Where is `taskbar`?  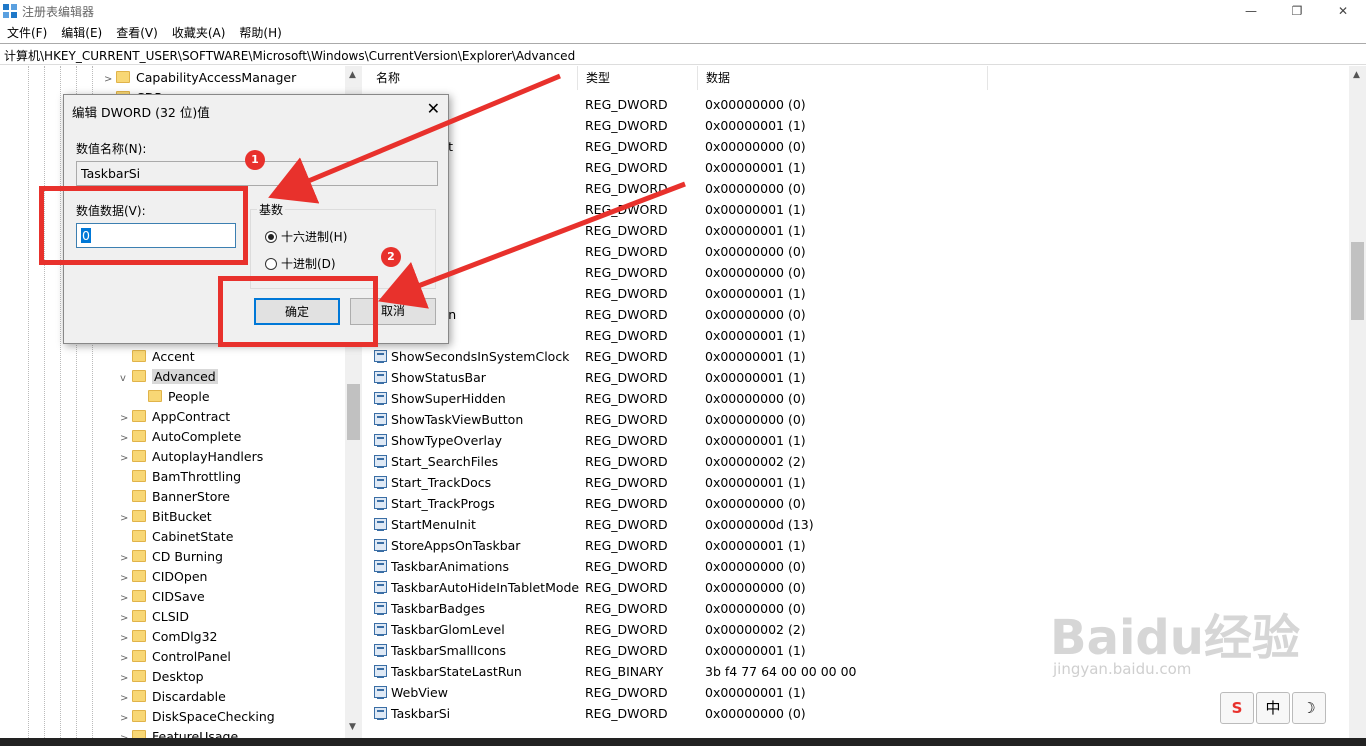 taskbar is located at coordinates (683, 742).